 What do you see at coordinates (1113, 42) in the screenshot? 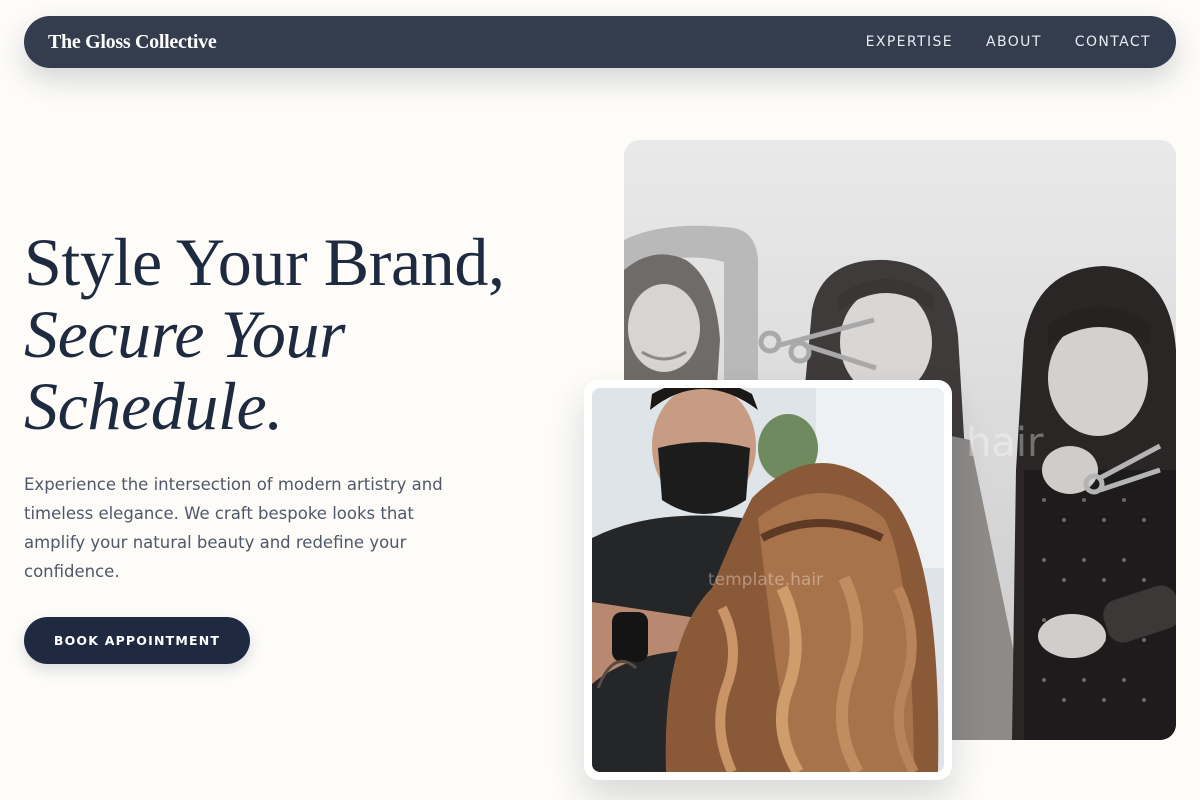
I see `nav-link-contact: CONTACT` at bounding box center [1113, 42].